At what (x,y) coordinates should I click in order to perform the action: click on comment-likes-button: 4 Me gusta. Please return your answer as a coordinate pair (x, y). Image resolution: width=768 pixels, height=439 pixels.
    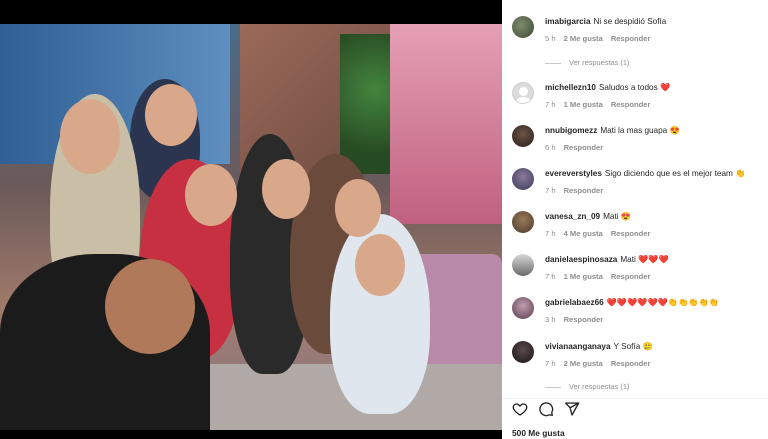
    Looking at the image, I should click on (583, 233).